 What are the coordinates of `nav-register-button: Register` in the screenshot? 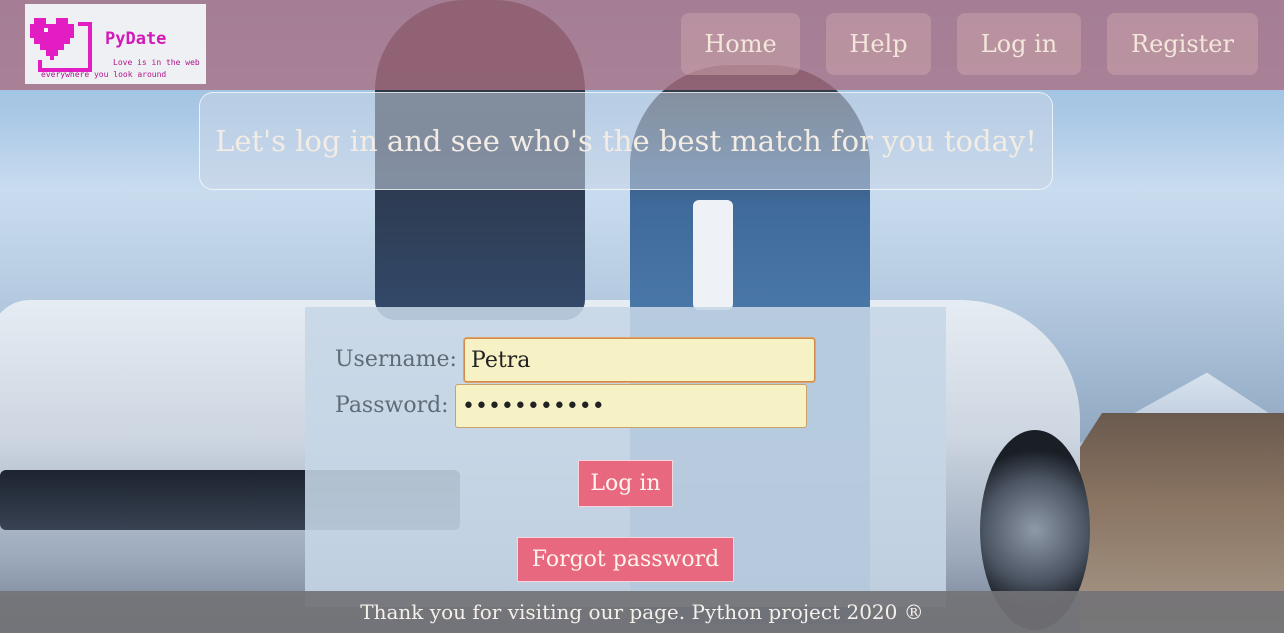 It's located at (1182, 44).